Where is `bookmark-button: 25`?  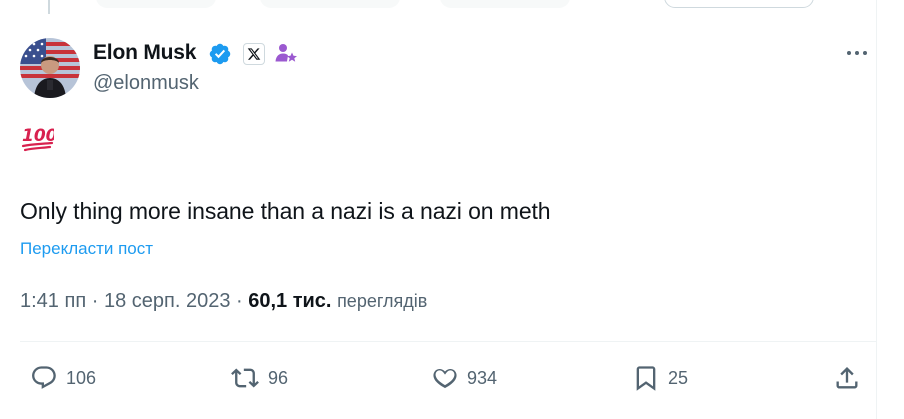
bookmark-button: 25 is located at coordinates (660, 378).